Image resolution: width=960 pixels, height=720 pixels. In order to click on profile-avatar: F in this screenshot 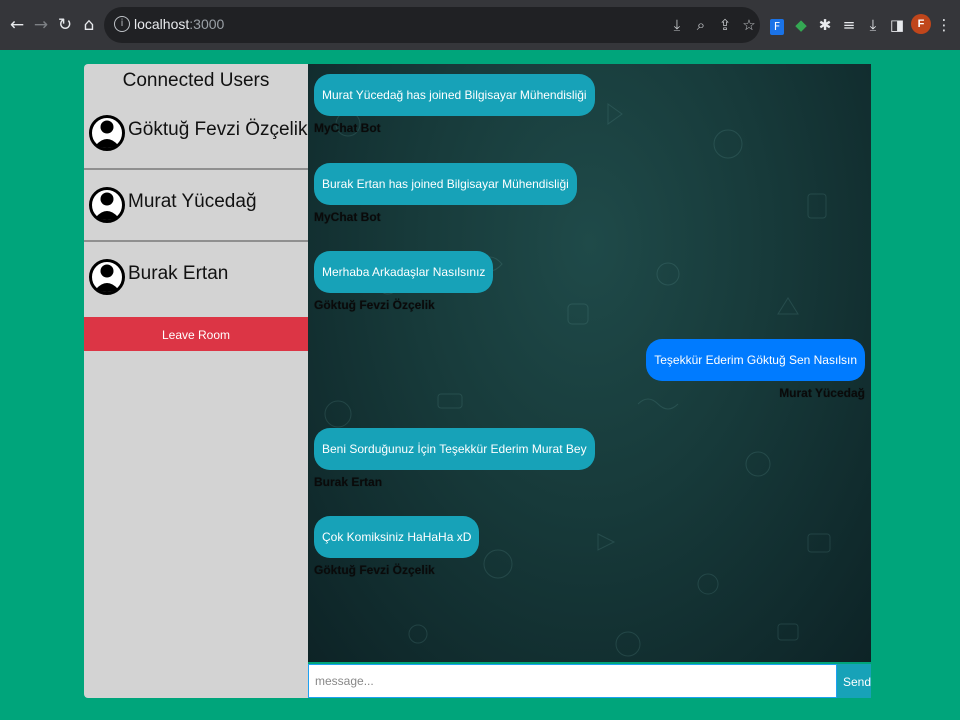, I will do `click(921, 24)`.